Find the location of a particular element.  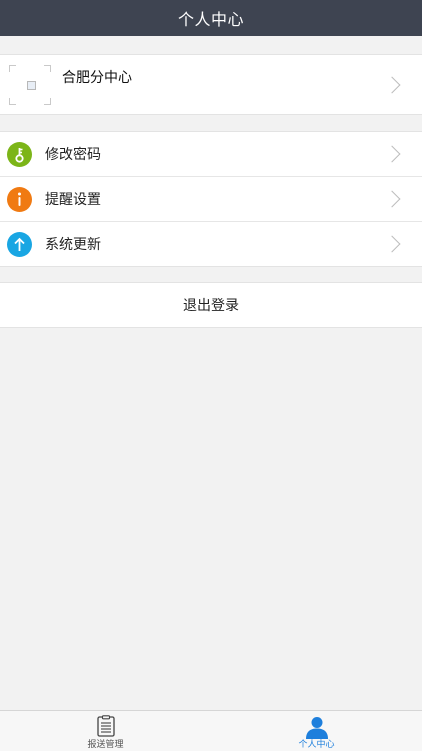

page-title: 个人中心 is located at coordinates (210, 19).